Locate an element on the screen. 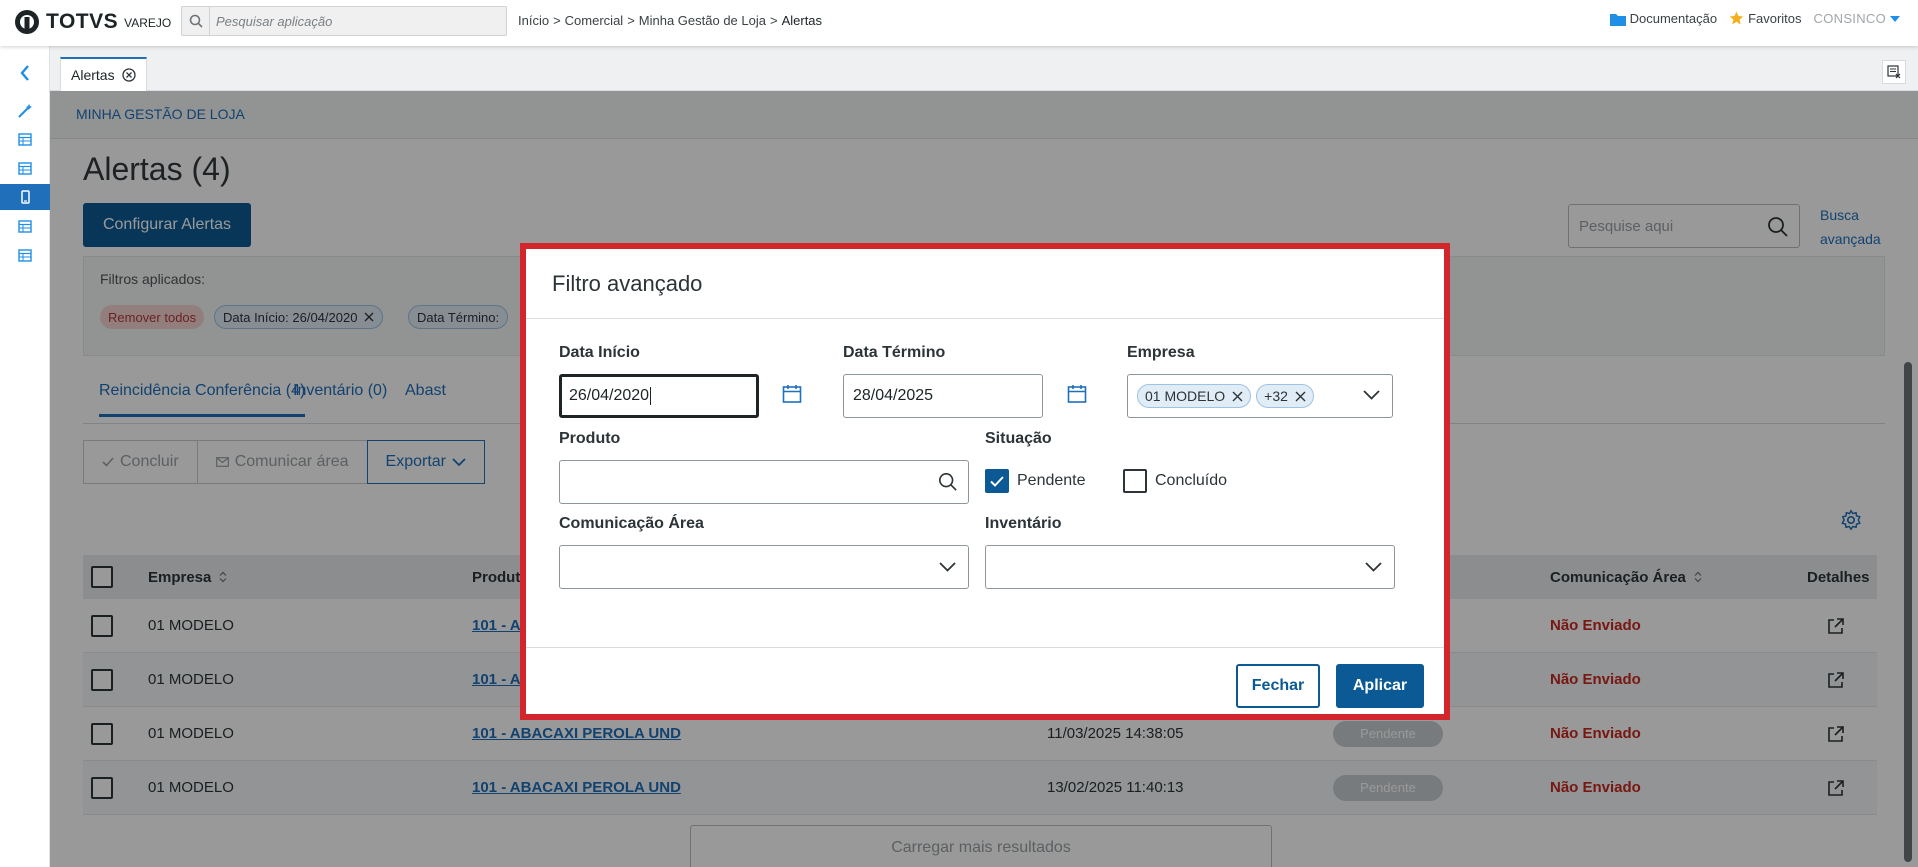  page-tab-strip: Alertas is located at coordinates (984, 68).